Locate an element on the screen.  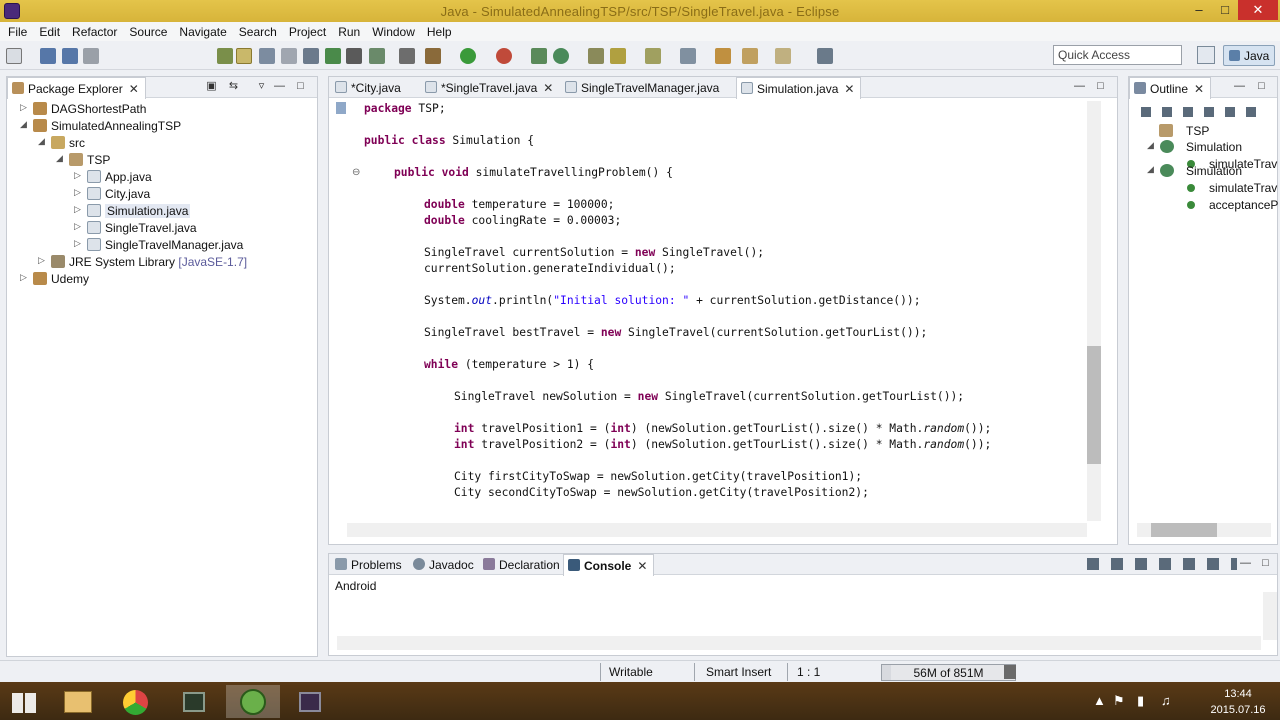
last-edit-icon is located at coordinates (723, 56).